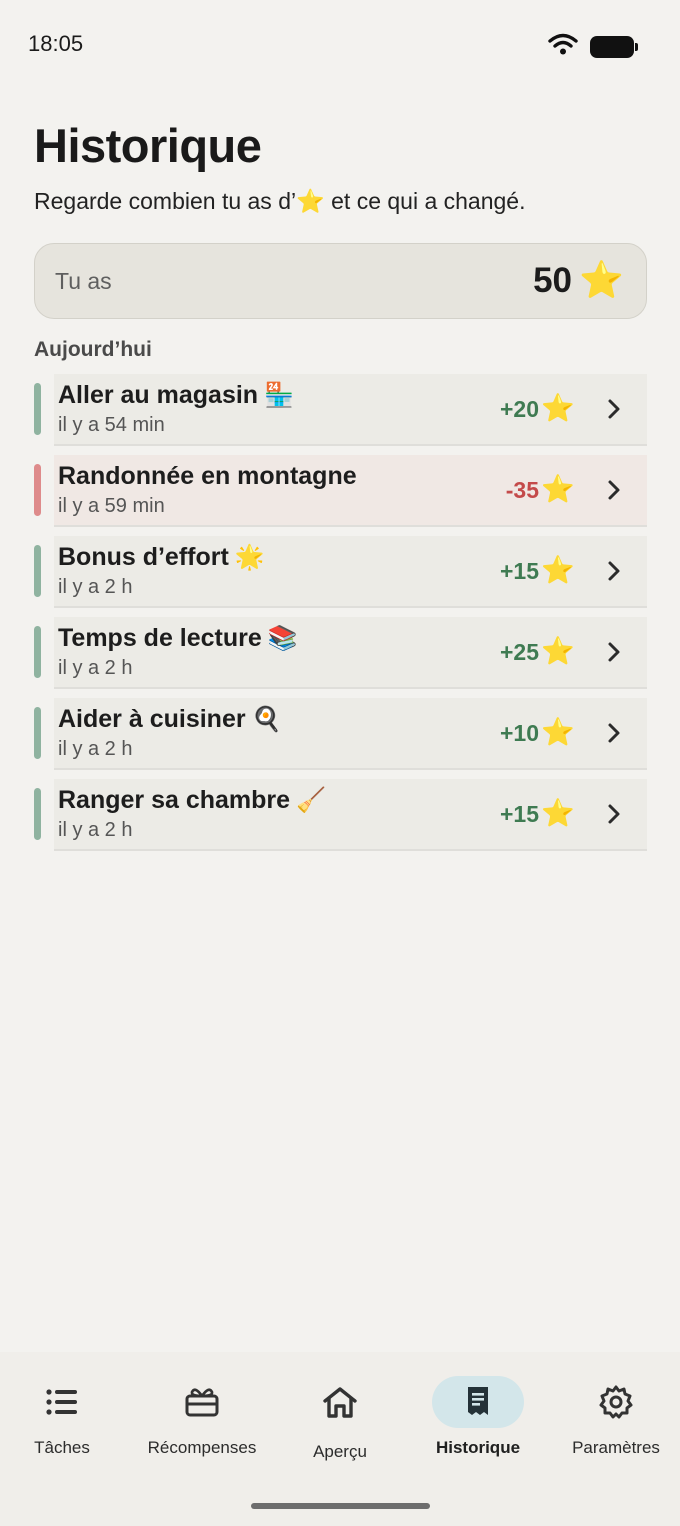  What do you see at coordinates (93, 349) in the screenshot?
I see `section-header-today: Aujourd’hui` at bounding box center [93, 349].